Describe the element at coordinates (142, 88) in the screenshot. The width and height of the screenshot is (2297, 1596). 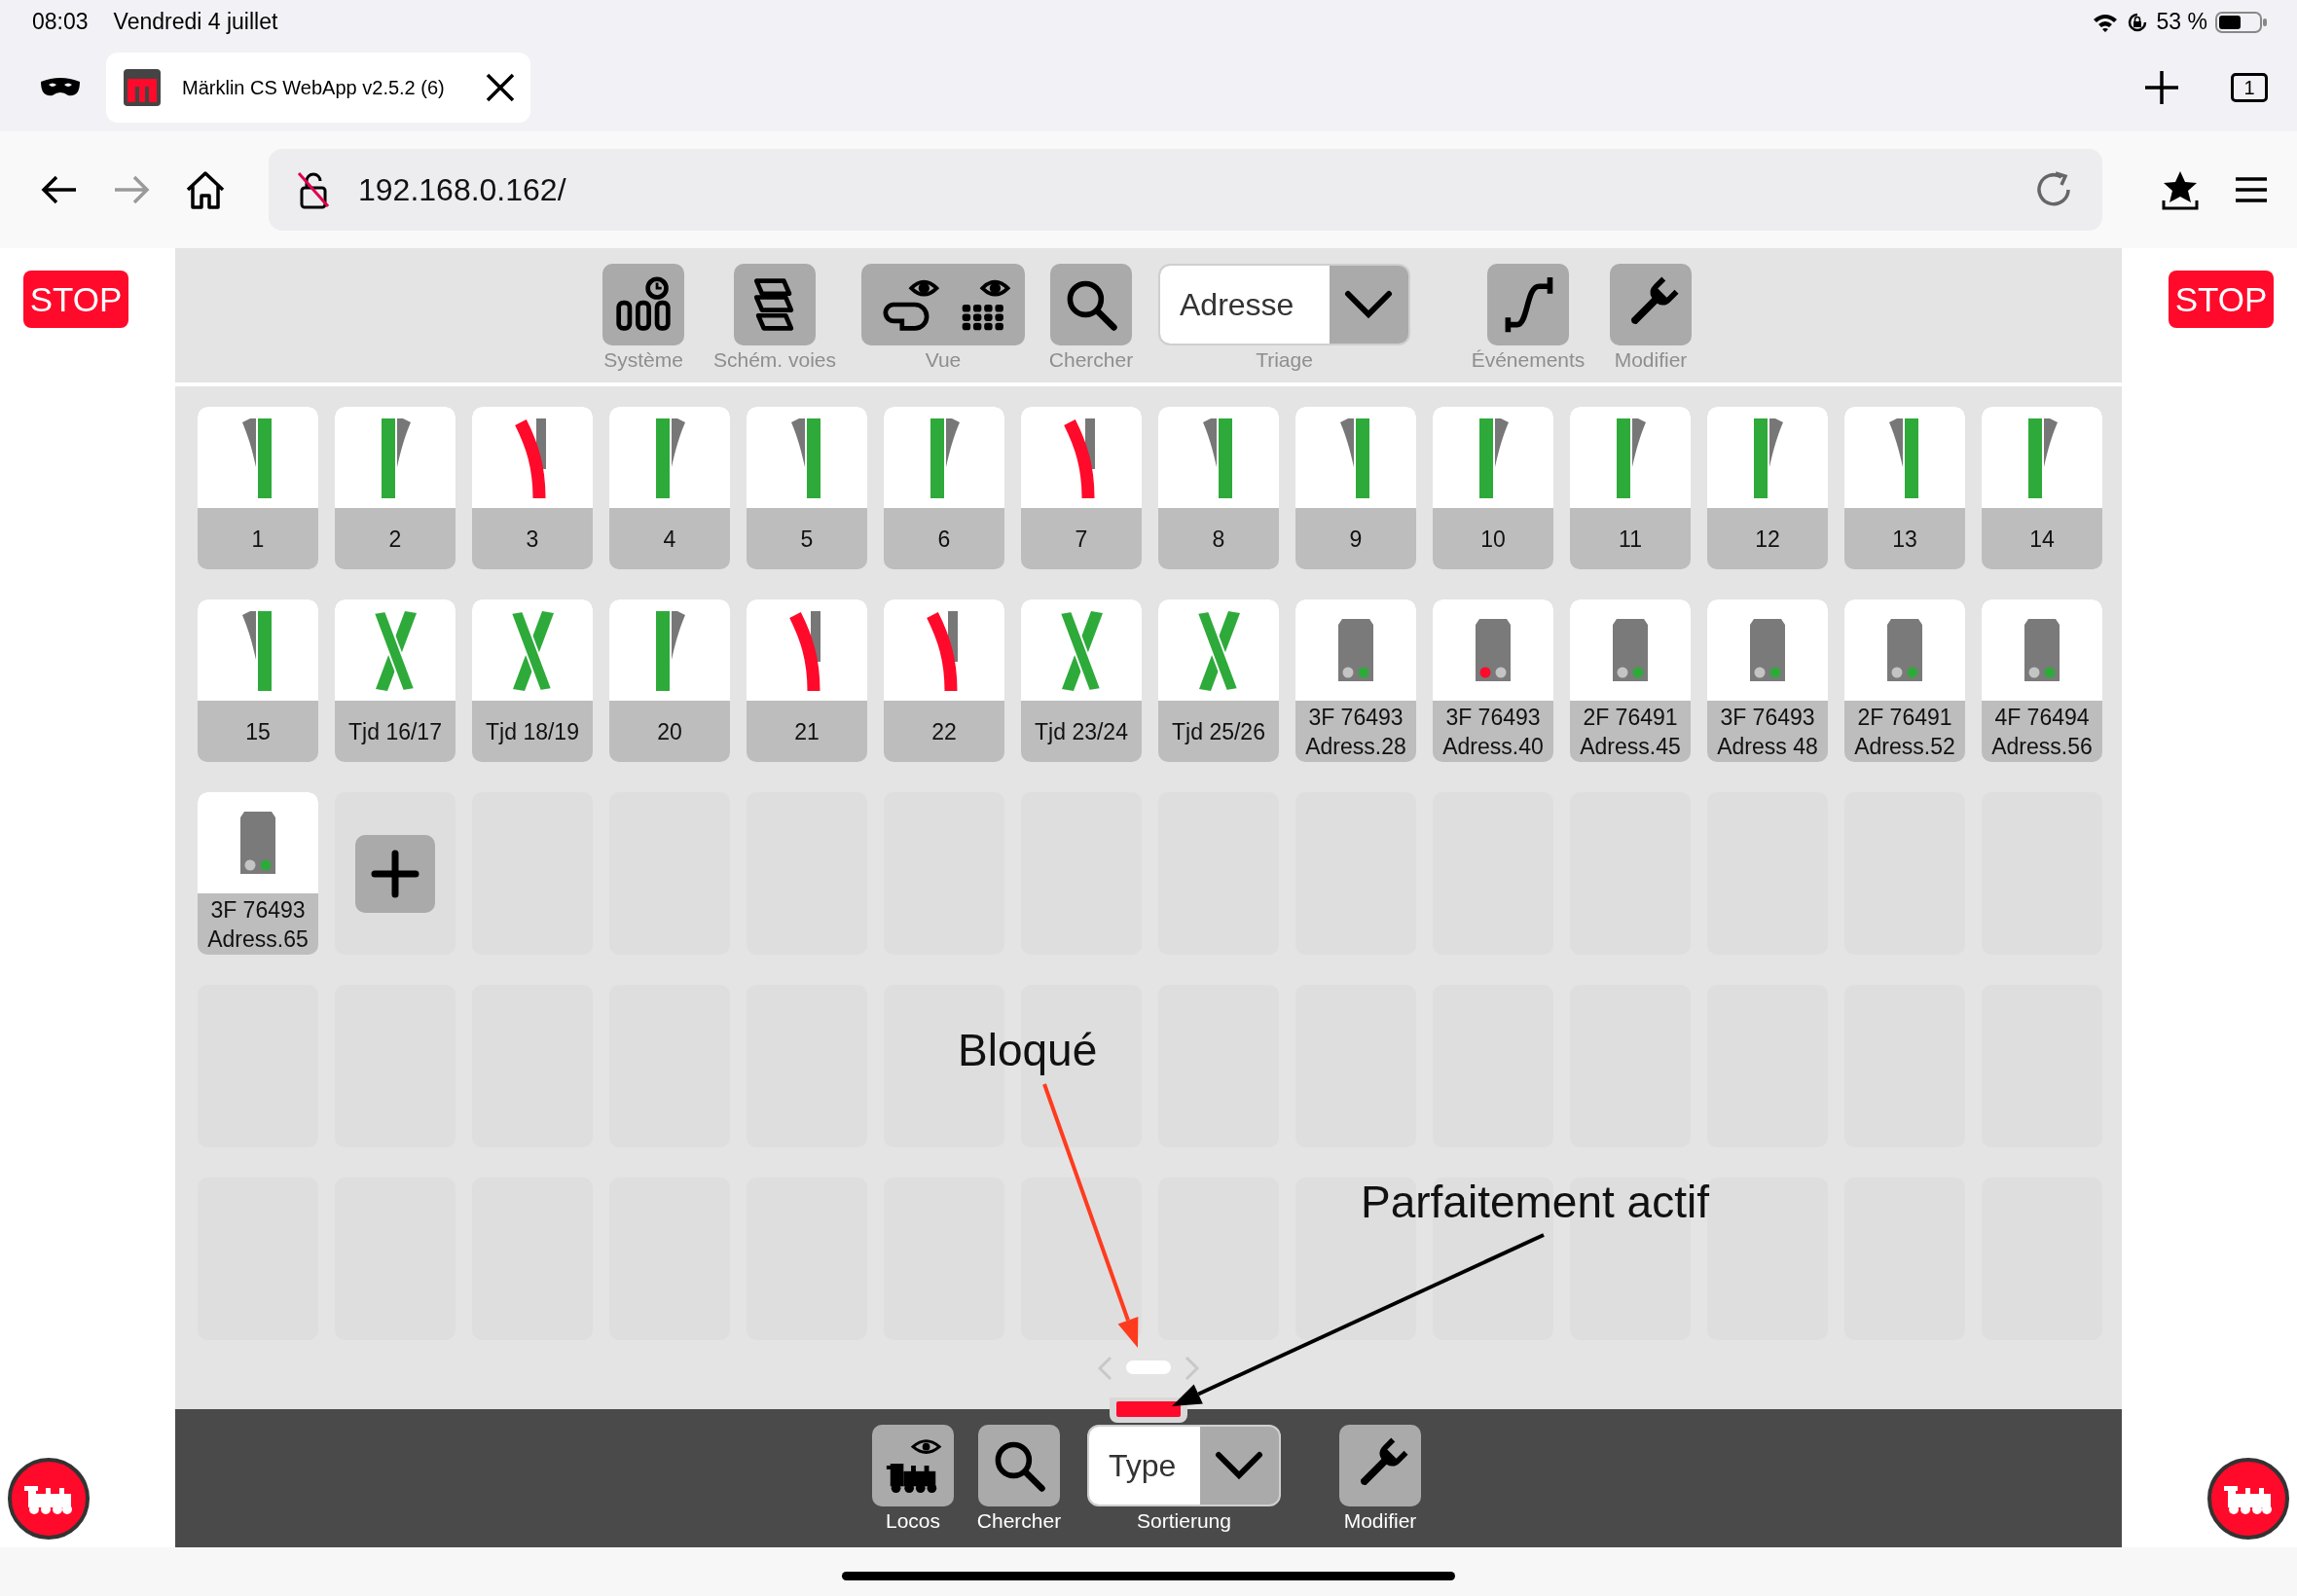
I see `app-logo-icon` at that location.